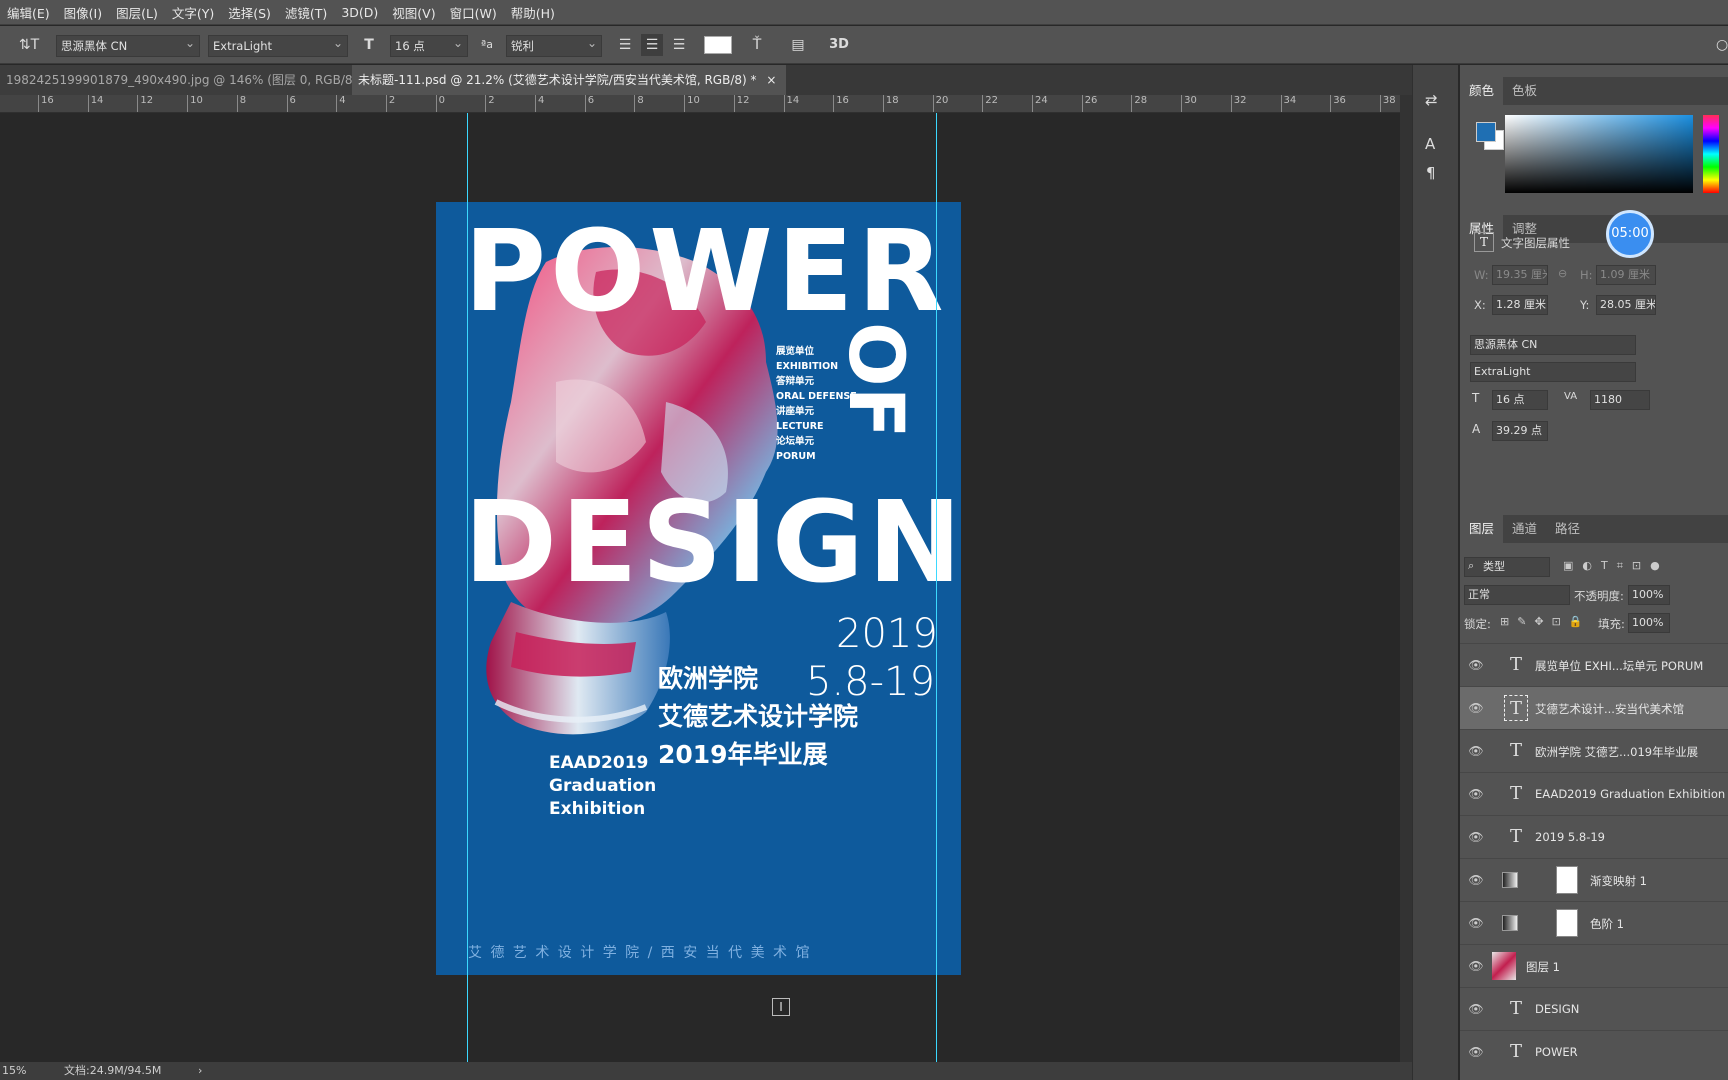  Describe the element at coordinates (1562, 273) in the screenshot. I see `link-icon: ⊖` at that location.